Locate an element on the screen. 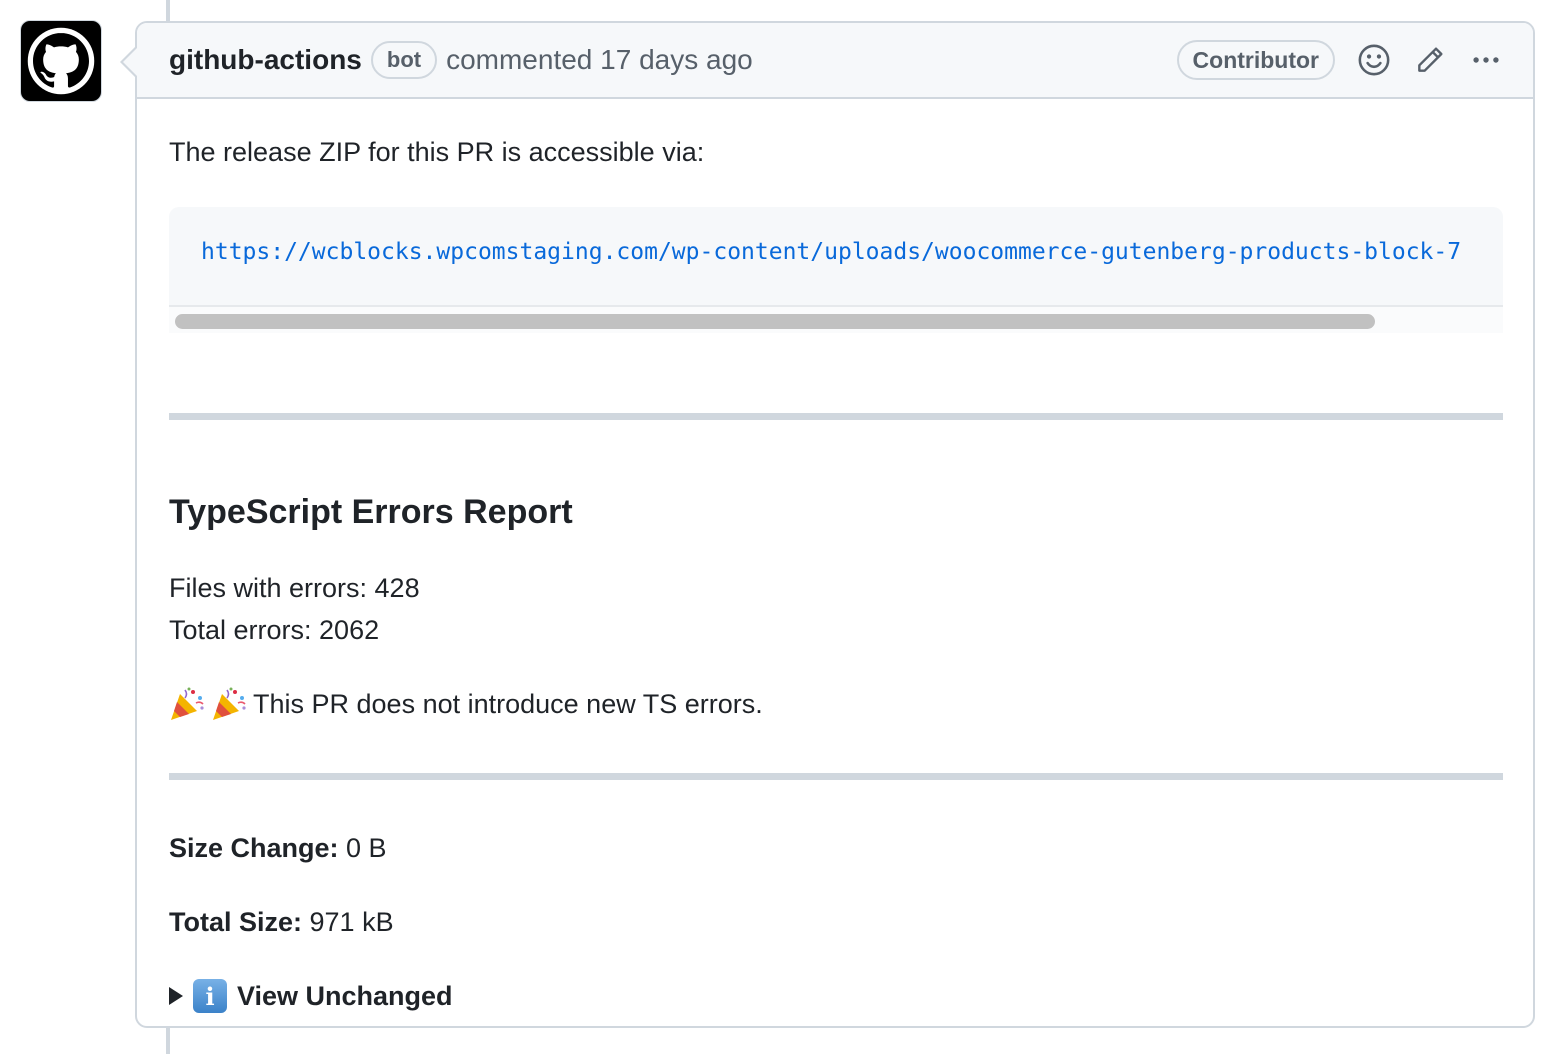 The height and width of the screenshot is (1054, 1560). kebab-horizontal-icon is located at coordinates (1486, 60).